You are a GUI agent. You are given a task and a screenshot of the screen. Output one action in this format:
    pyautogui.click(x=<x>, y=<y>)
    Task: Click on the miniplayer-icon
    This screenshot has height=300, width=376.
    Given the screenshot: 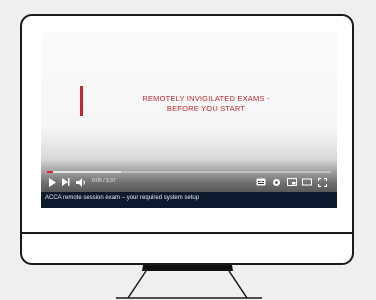 What is the action you would take?
    pyautogui.click(x=291, y=182)
    